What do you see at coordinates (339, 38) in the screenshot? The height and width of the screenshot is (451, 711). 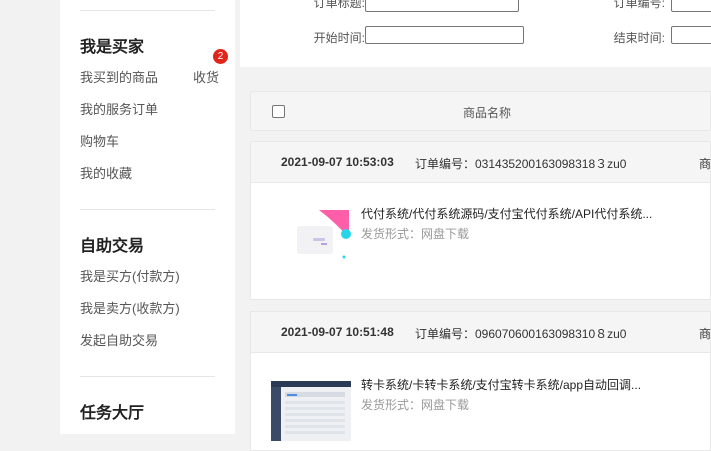 I see `start-time-label: 开始时间:` at bounding box center [339, 38].